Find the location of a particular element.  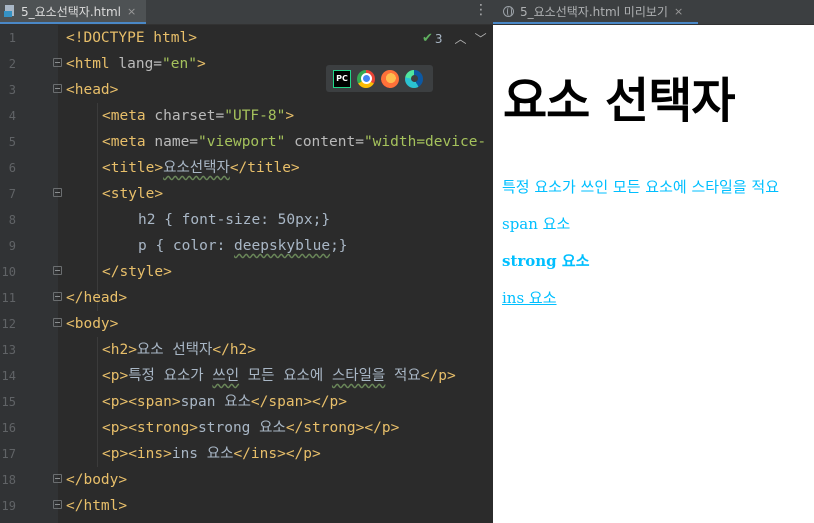

line-number: 14 is located at coordinates (8, 376).